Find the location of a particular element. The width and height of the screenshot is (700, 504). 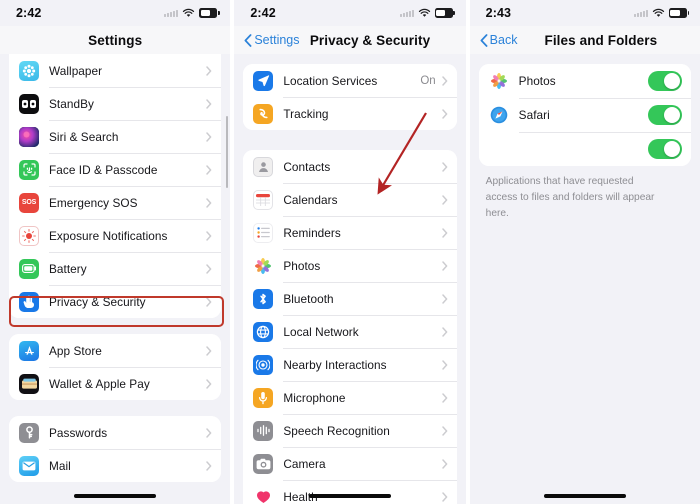

standby-icon is located at coordinates (29, 103).